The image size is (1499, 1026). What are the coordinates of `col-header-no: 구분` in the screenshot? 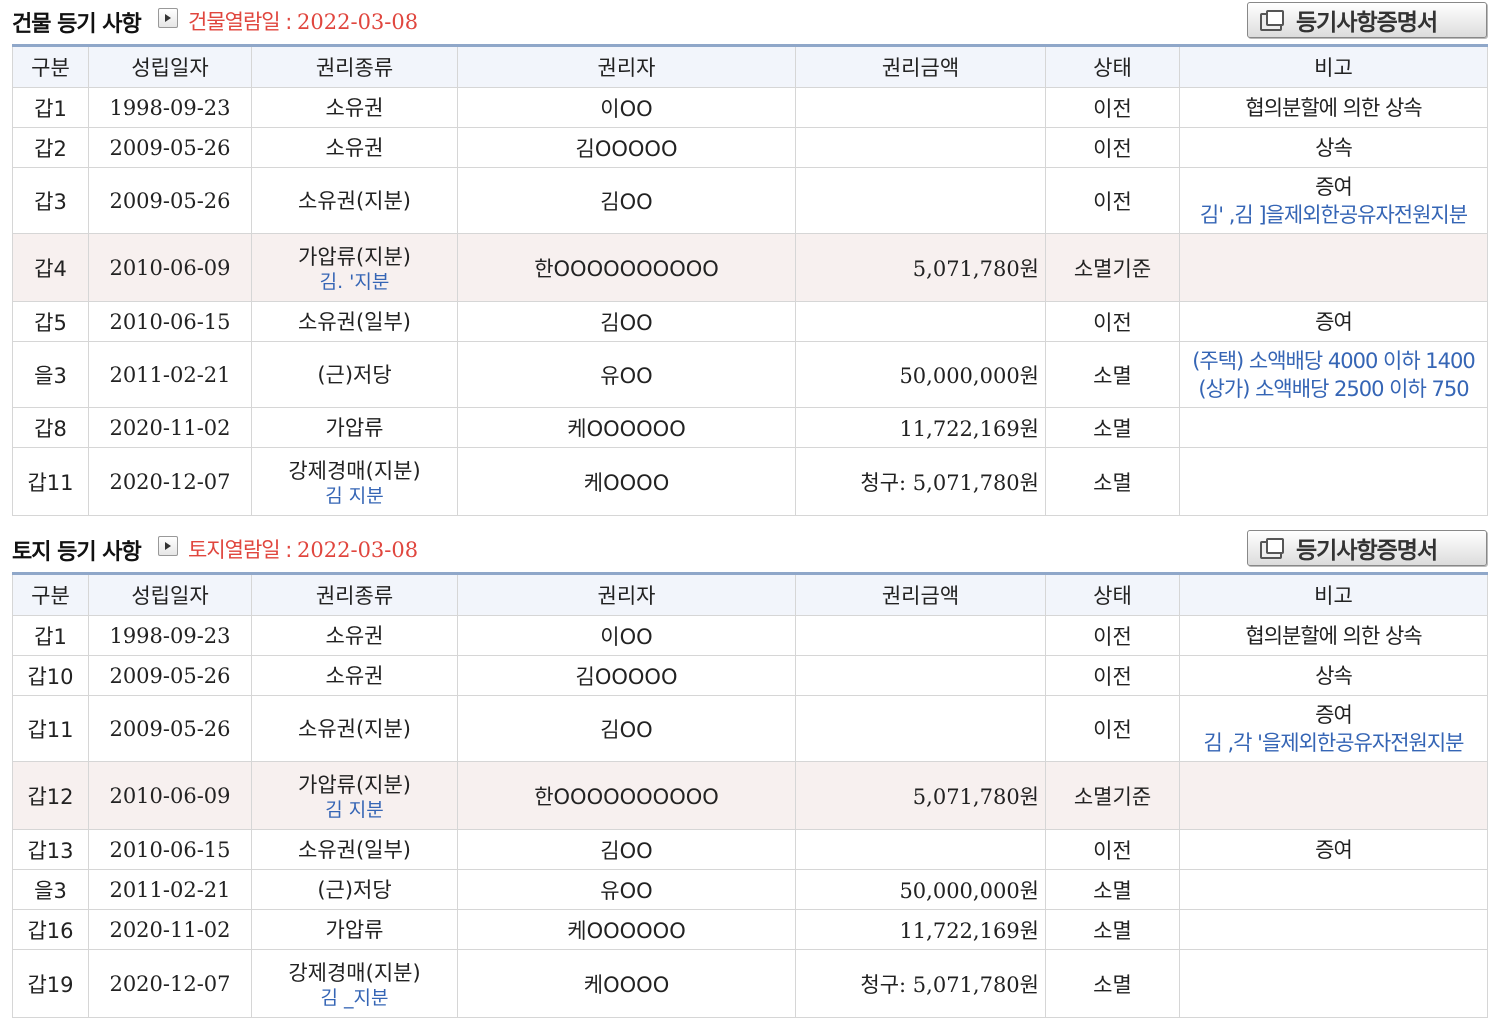 It's located at (50, 66).